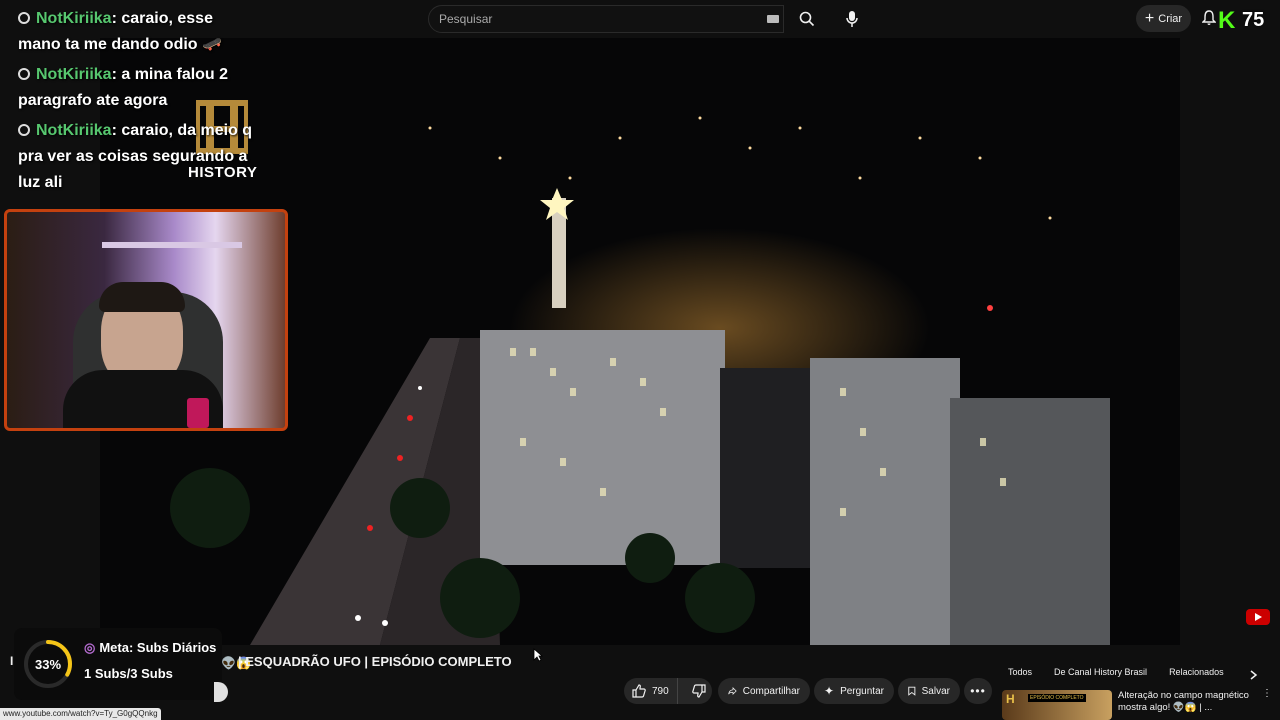 This screenshot has height=720, width=1280. I want to click on goal-title: ◎ Meta: Subs Diários, so click(150, 647).